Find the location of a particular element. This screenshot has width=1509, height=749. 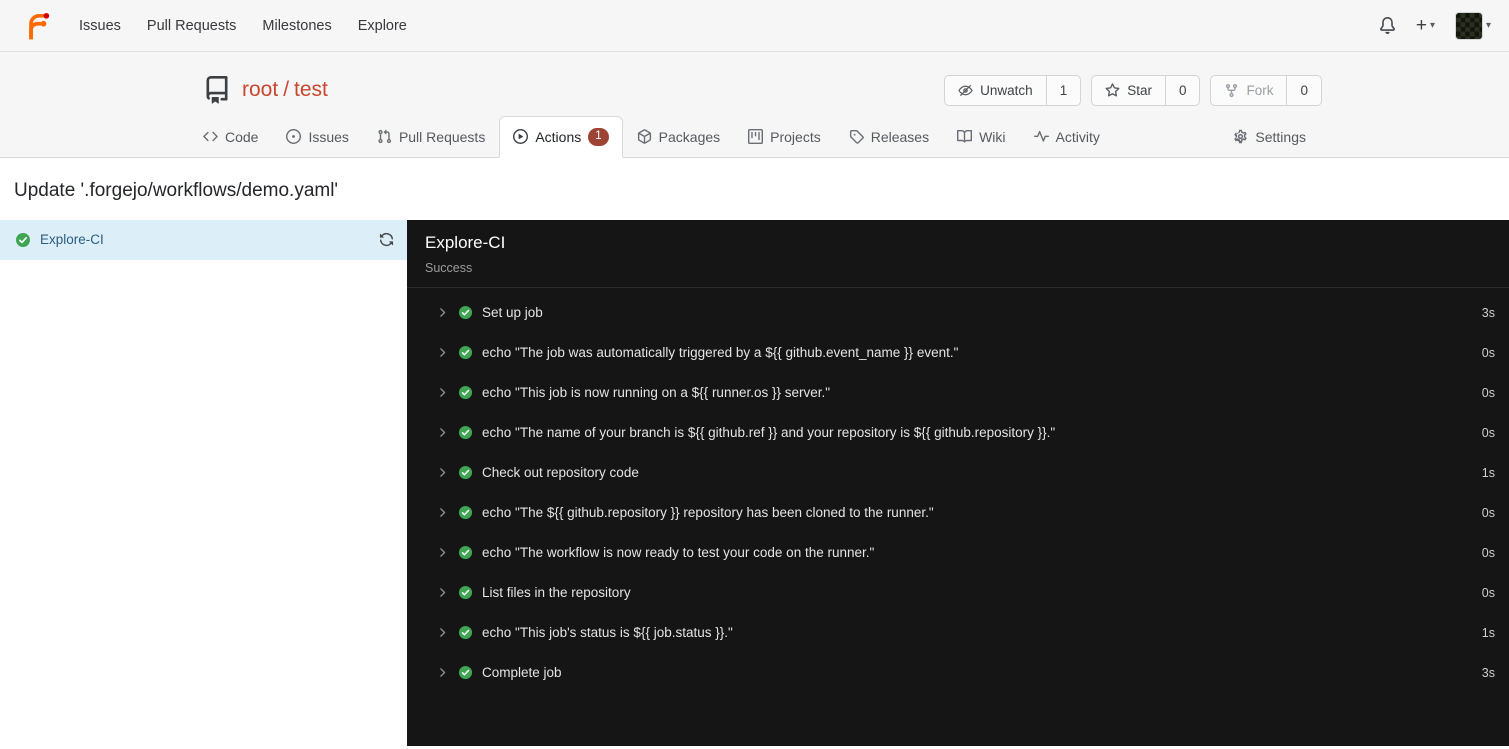

log-job-status: Success is located at coordinates (449, 267).